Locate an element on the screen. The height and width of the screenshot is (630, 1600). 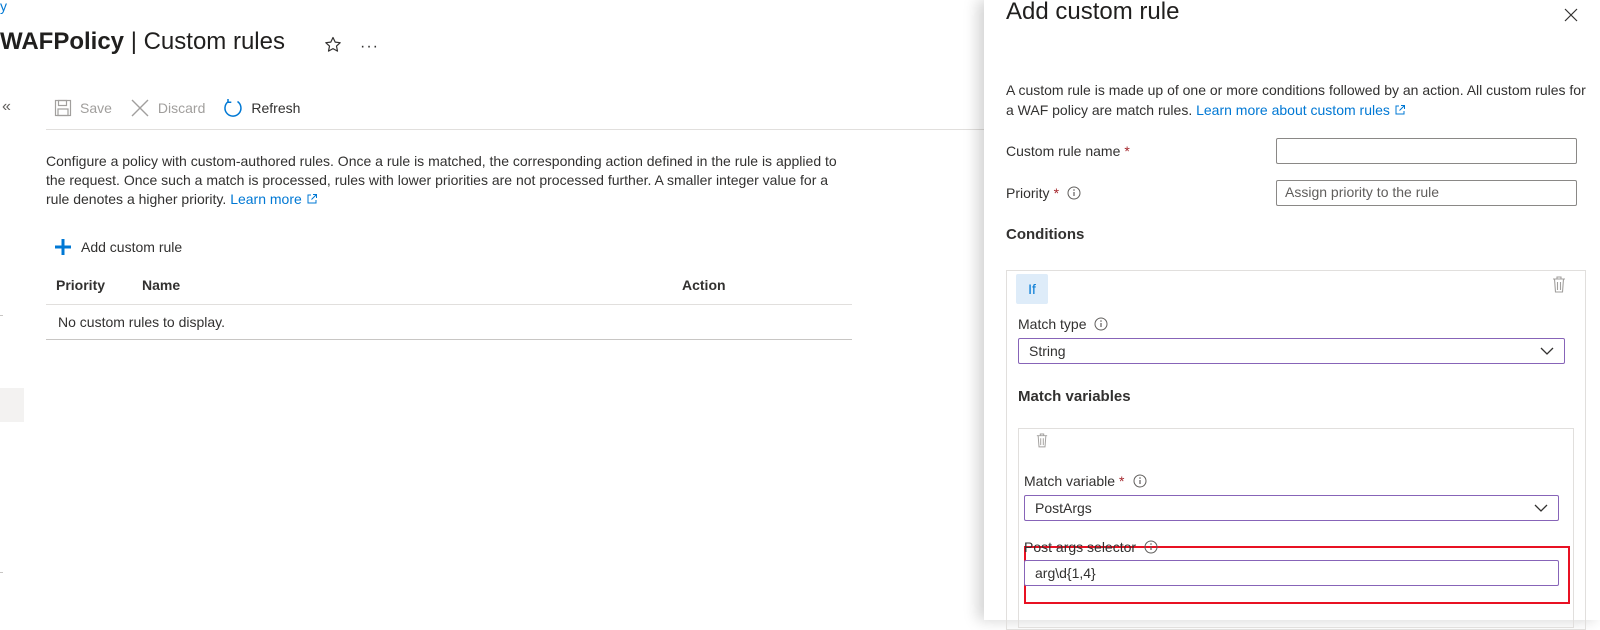
priority-input: Assign priority to the rule is located at coordinates (1426, 193).